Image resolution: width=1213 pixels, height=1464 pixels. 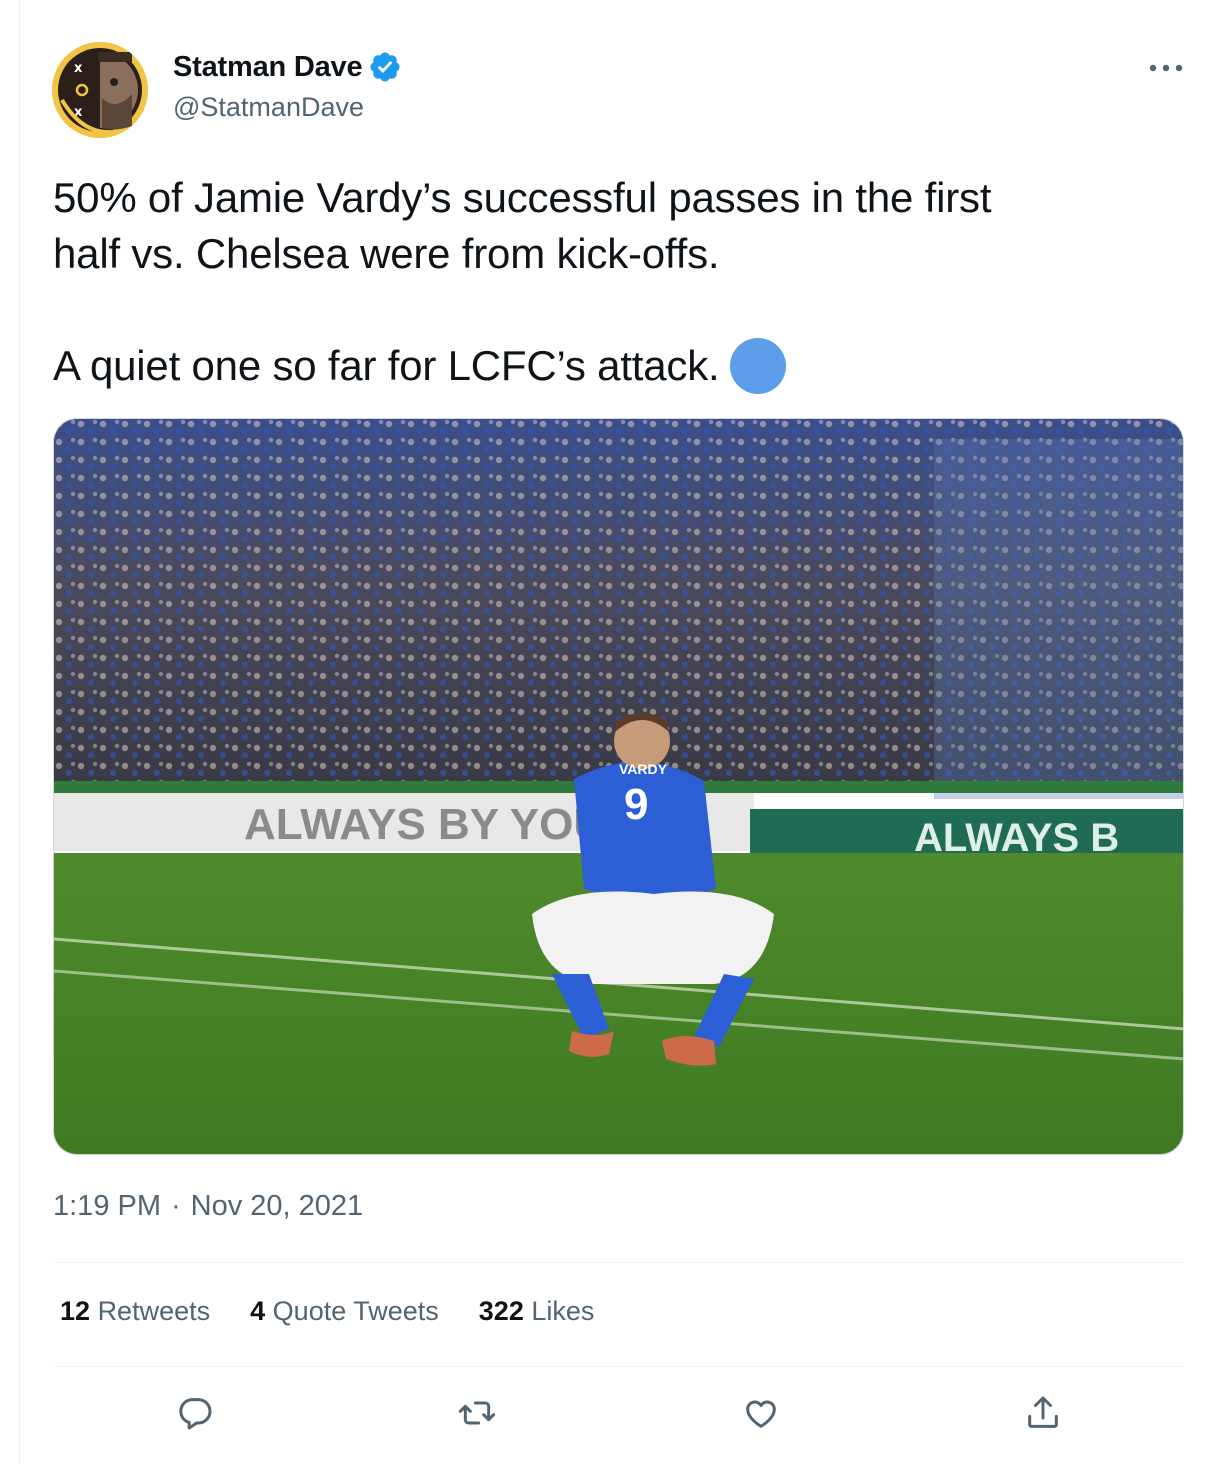 I want to click on share-button, so click(x=1043, y=1413).